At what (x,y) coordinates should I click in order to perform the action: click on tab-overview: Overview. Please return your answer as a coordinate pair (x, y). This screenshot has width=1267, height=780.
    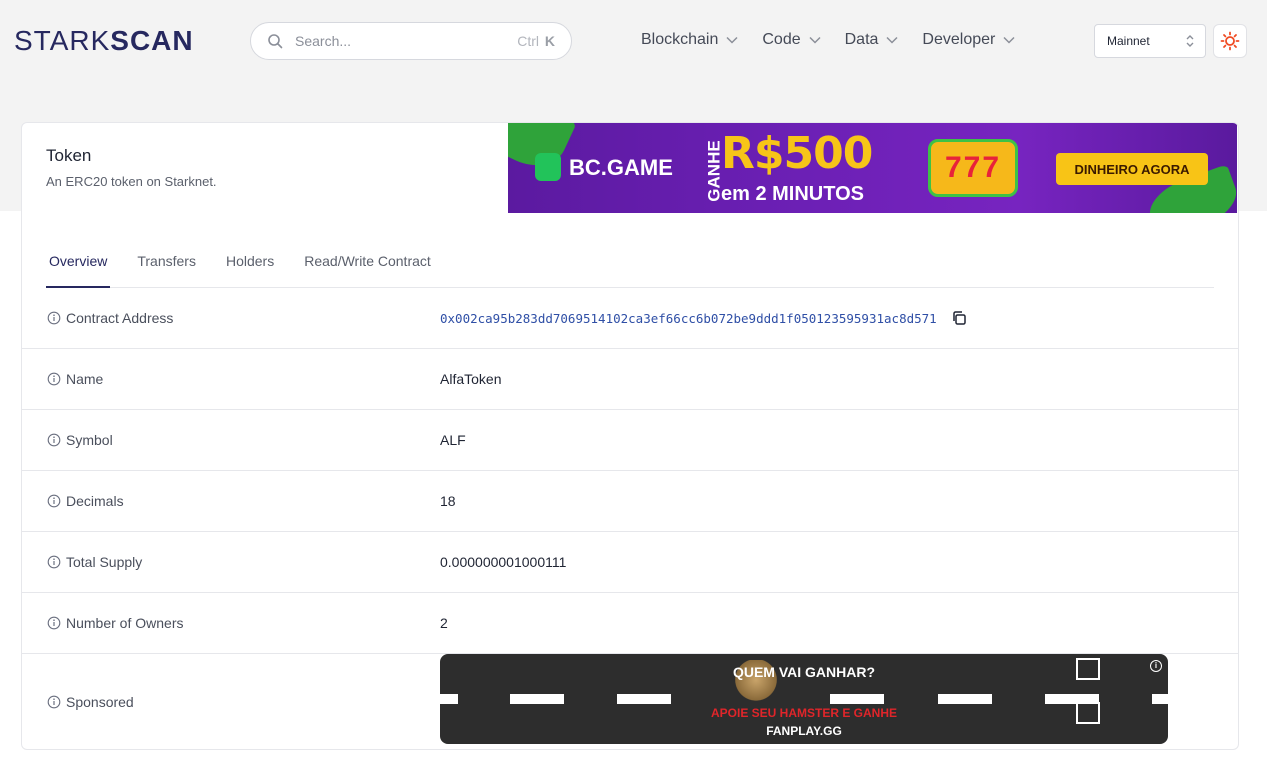
    Looking at the image, I should click on (78, 264).